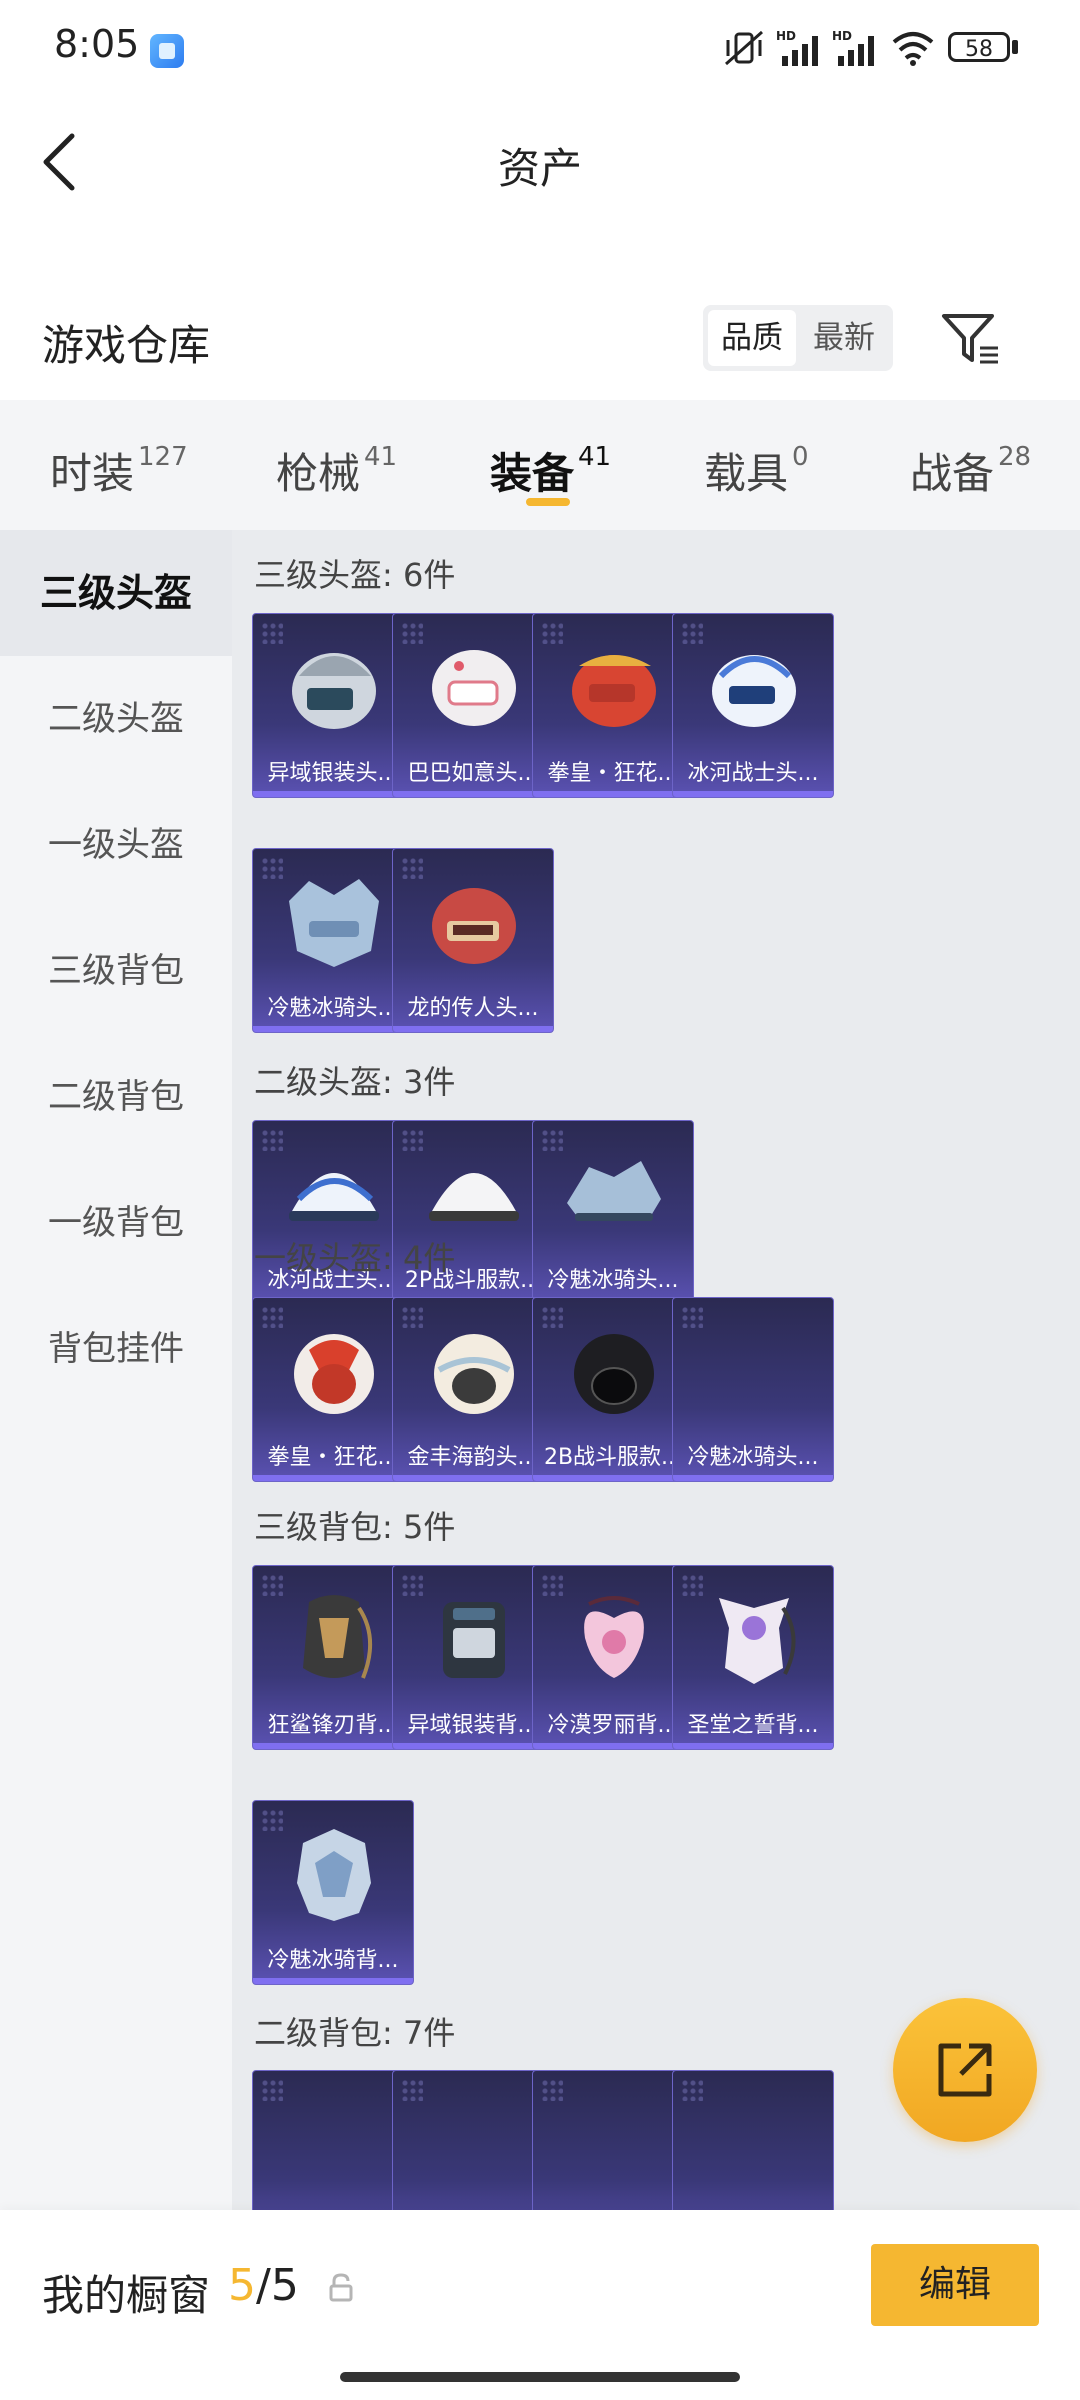 The height and width of the screenshot is (2400, 1080). Describe the element at coordinates (116, 593) in the screenshot. I see `sidebar-item-level3-helmet: 三级头盔` at that location.